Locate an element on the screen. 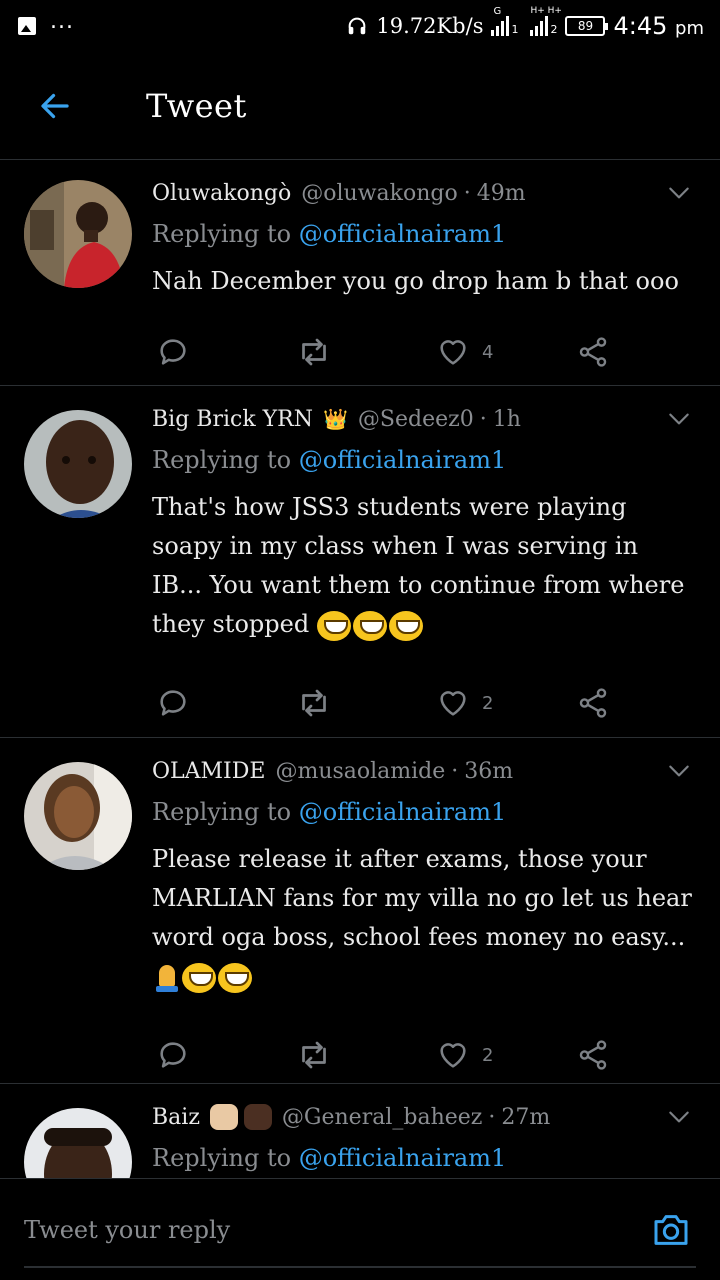 The width and height of the screenshot is (720, 1280). user-handle: @General_baheez is located at coordinates (382, 1117).